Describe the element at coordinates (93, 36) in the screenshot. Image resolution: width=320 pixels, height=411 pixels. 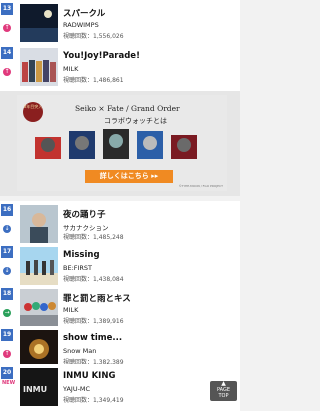
I see `view-count: 視聴回数：1,556,026` at that location.